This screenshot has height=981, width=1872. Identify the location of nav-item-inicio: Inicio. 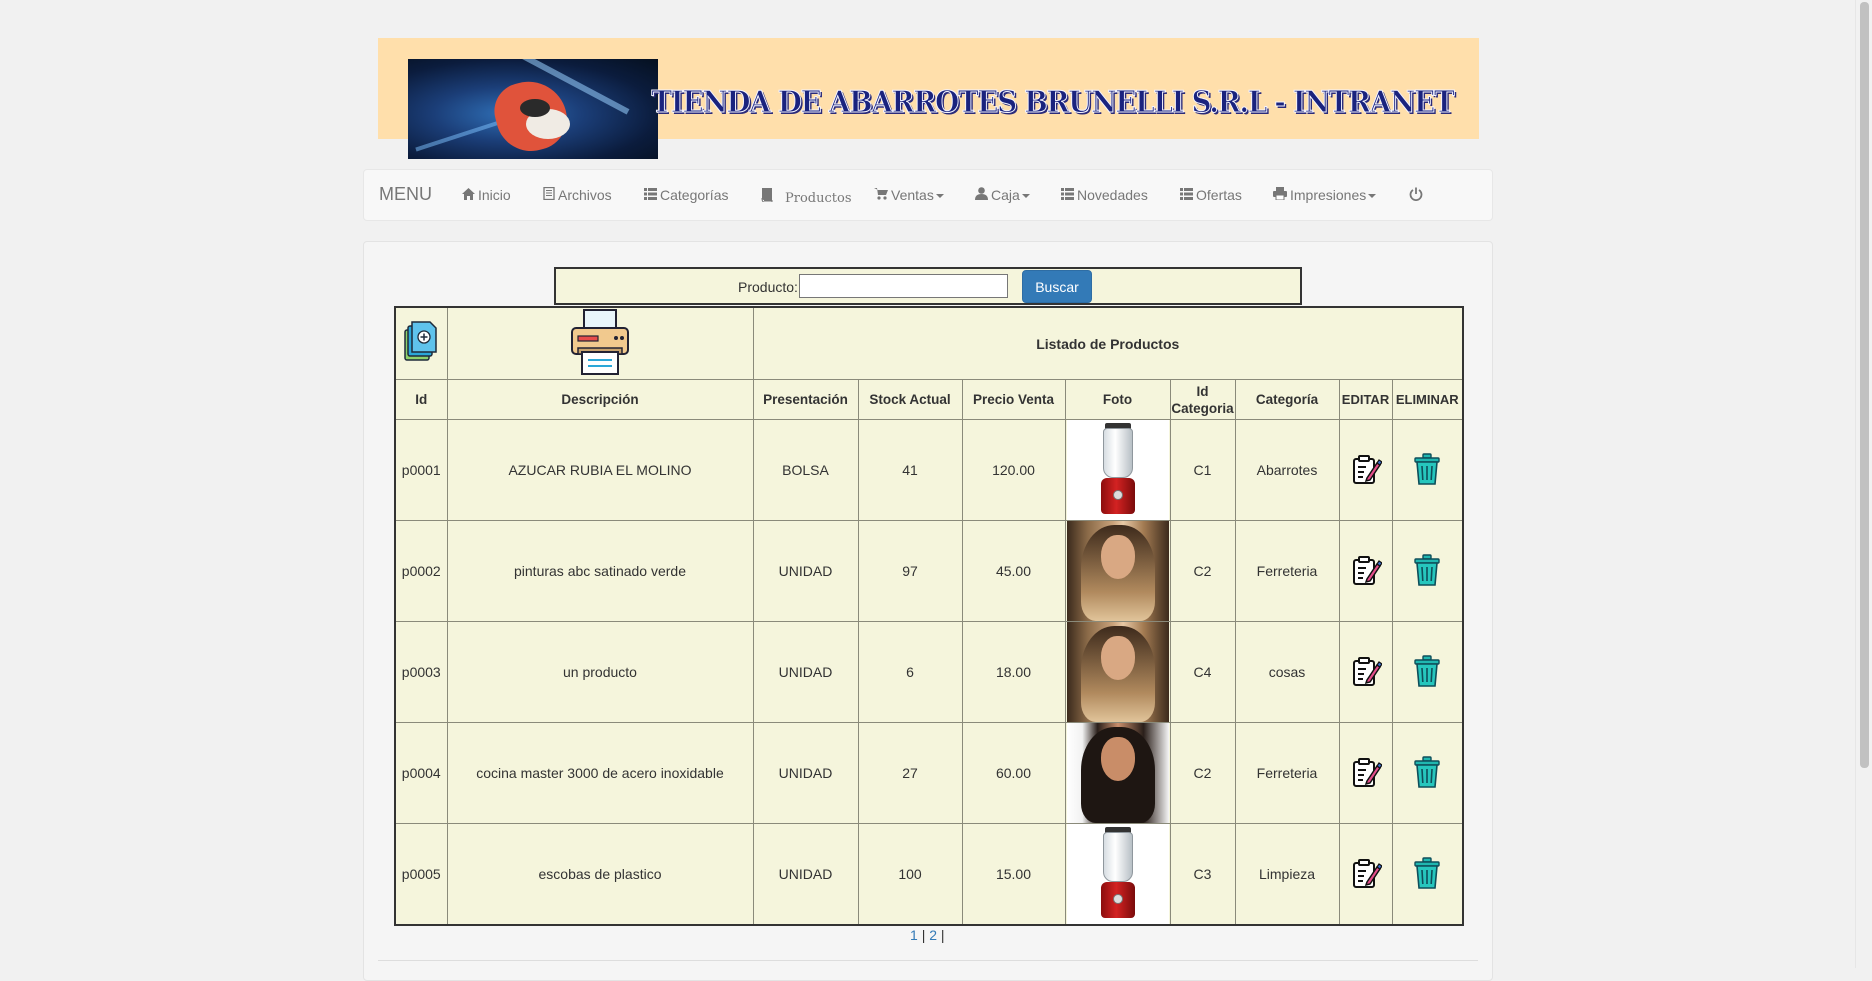
(486, 195).